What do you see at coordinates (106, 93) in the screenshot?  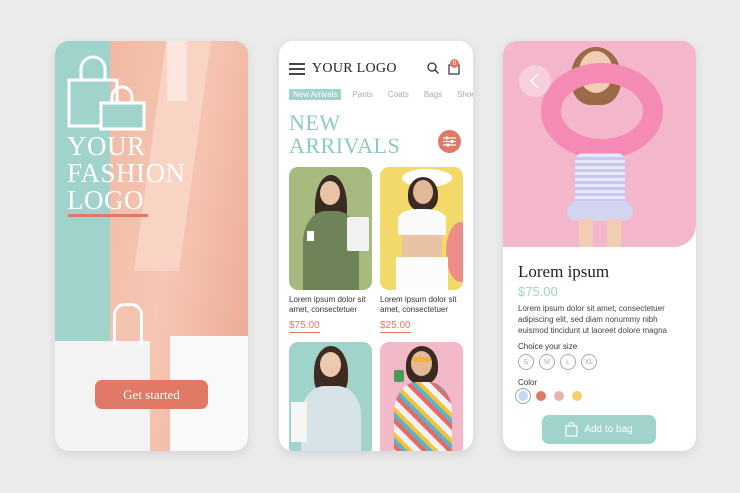 I see `shopping-bags-logo-icon` at bounding box center [106, 93].